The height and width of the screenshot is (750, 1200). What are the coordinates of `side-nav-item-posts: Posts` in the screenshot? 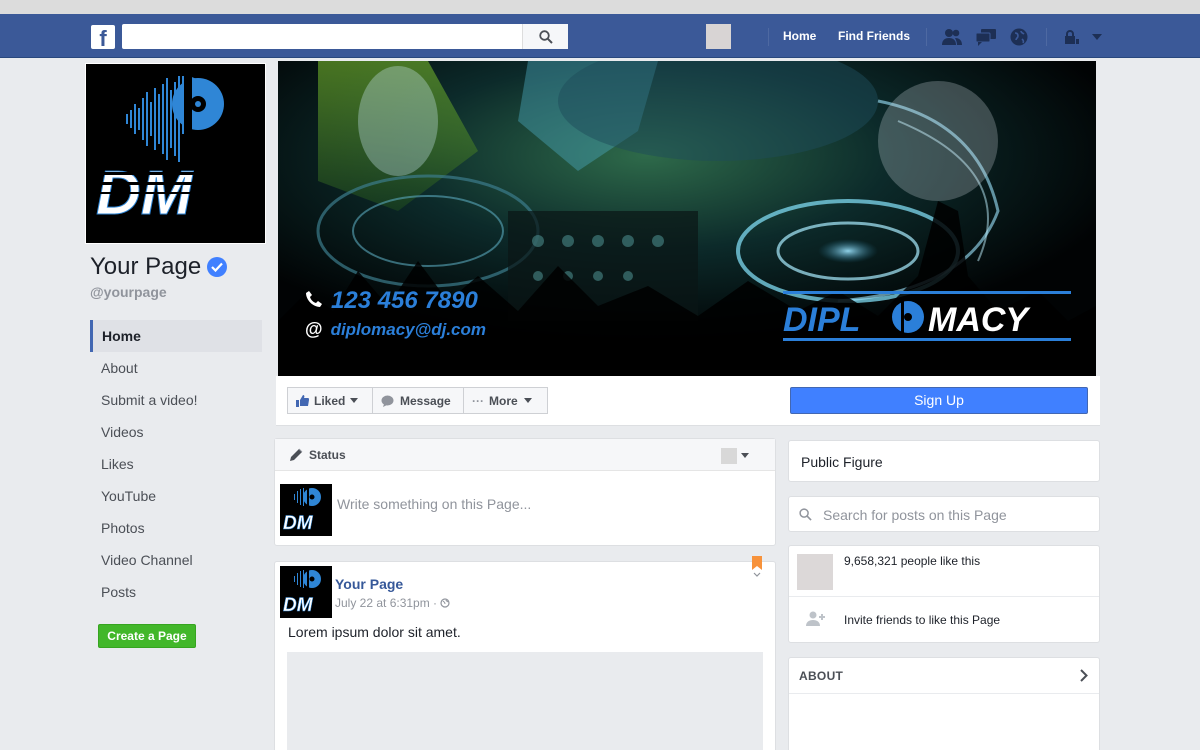 It's located at (176, 592).